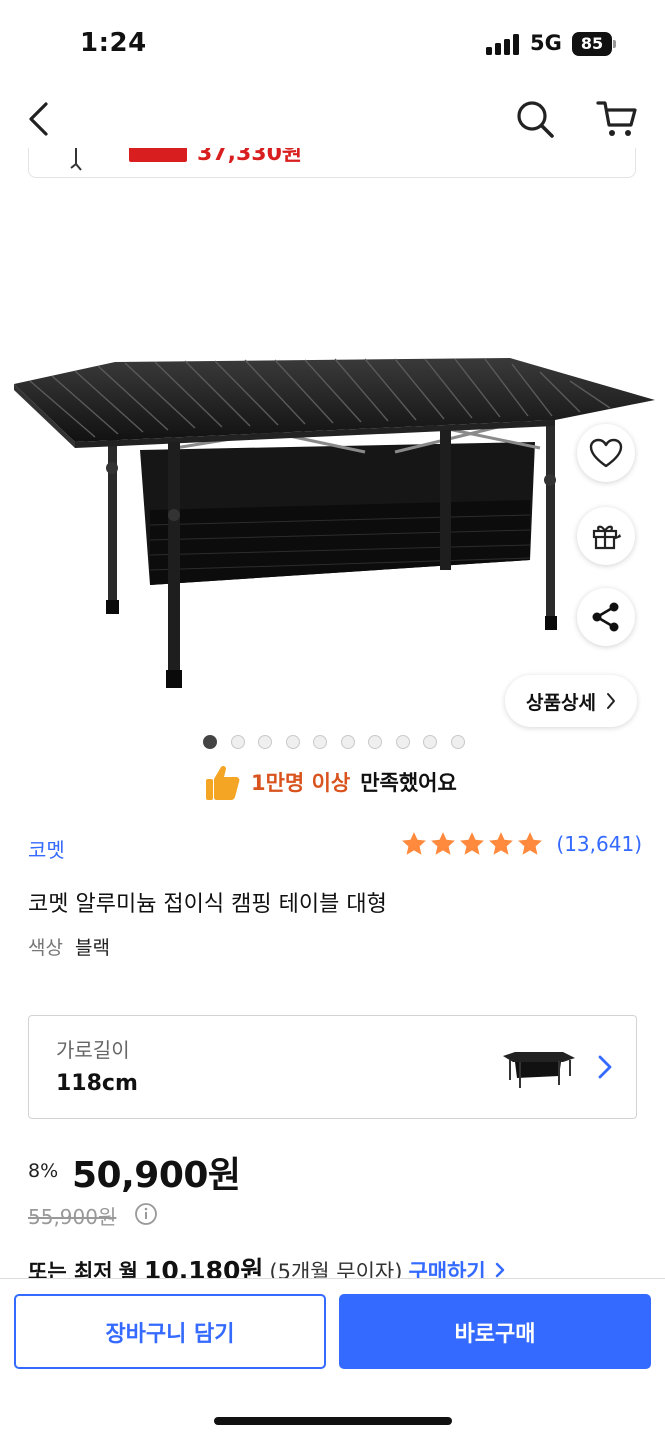 The height and width of the screenshot is (1440, 665). I want to click on bottom-action-bar: 장바구니 담기 바로구매, so click(332, 1359).